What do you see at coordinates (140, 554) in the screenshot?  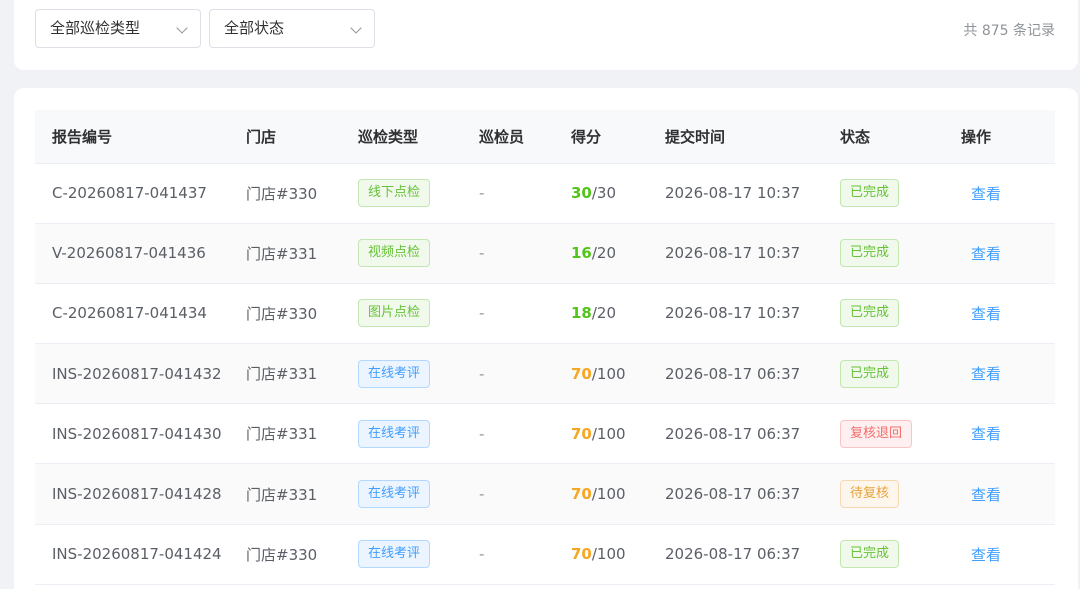 I see `report-id-cell: INS-20260817-041424` at bounding box center [140, 554].